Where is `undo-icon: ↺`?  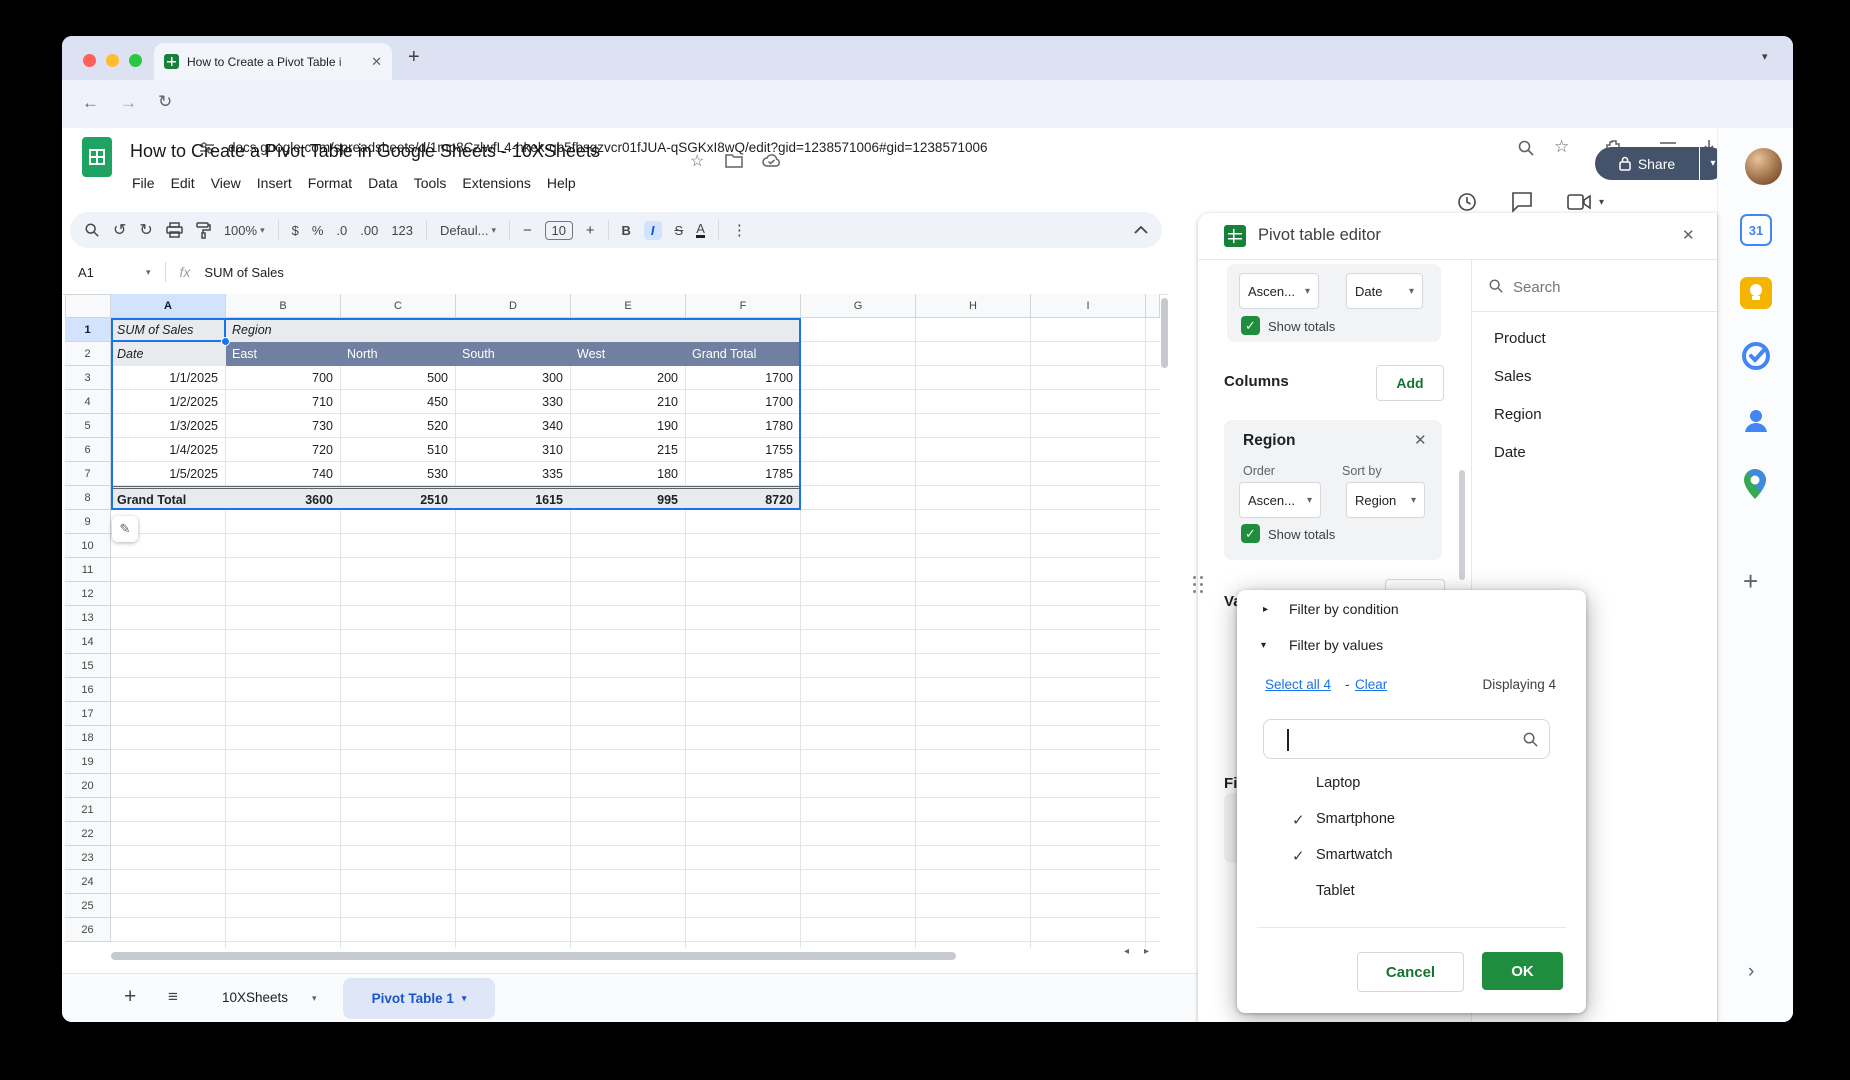 undo-icon: ↺ is located at coordinates (119, 230).